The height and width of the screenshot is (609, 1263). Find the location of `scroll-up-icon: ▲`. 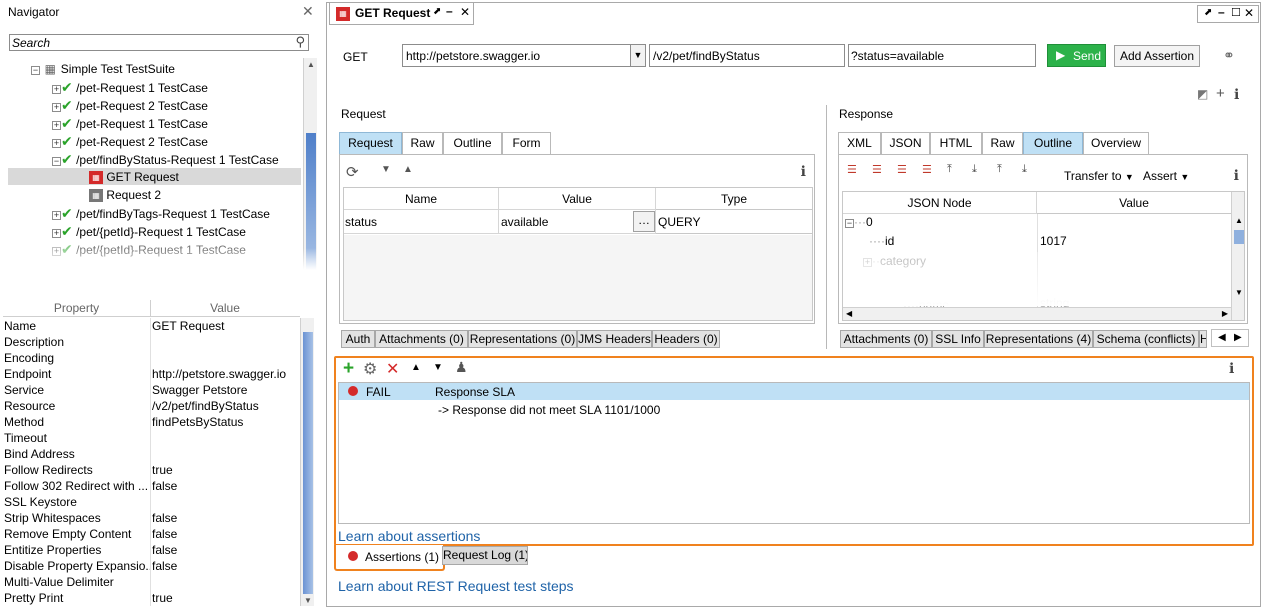

scroll-up-icon: ▲ is located at coordinates (311, 64).